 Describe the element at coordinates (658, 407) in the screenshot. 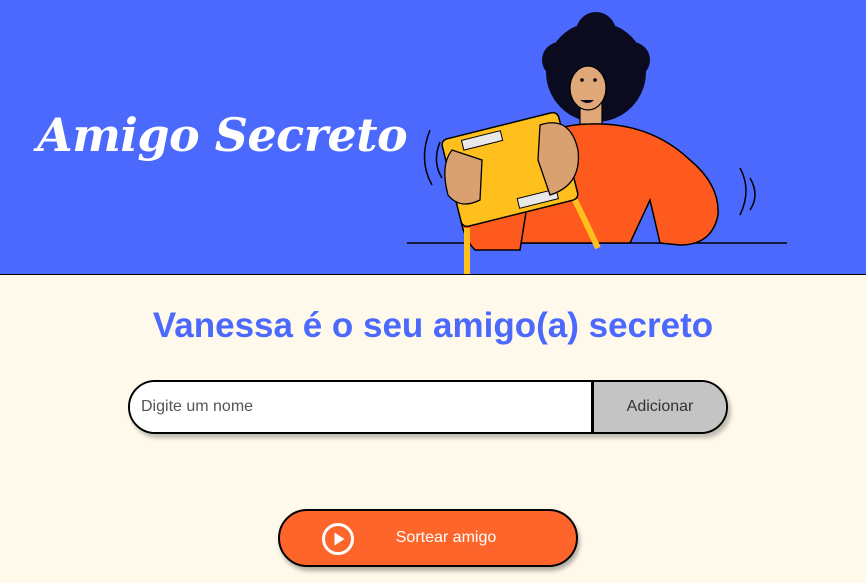

I see `add-button: Adicionar` at that location.